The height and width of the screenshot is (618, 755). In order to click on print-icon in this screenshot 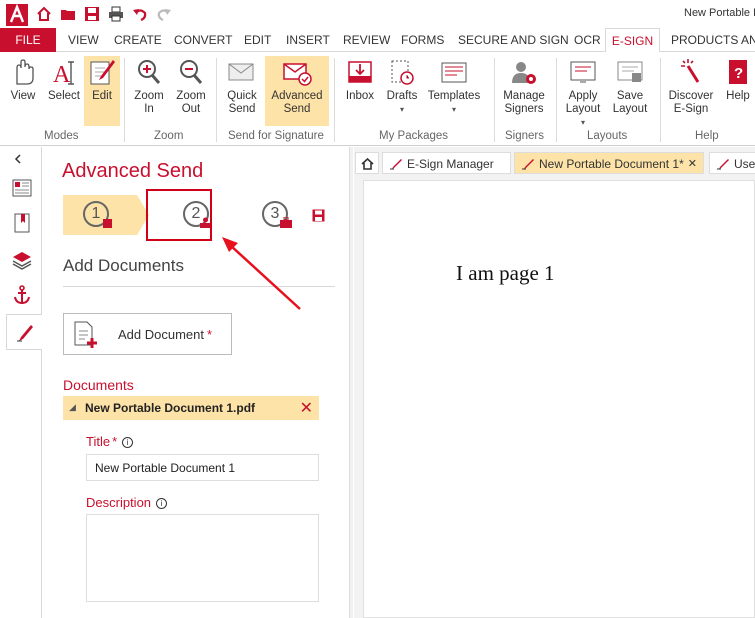, I will do `click(116, 14)`.